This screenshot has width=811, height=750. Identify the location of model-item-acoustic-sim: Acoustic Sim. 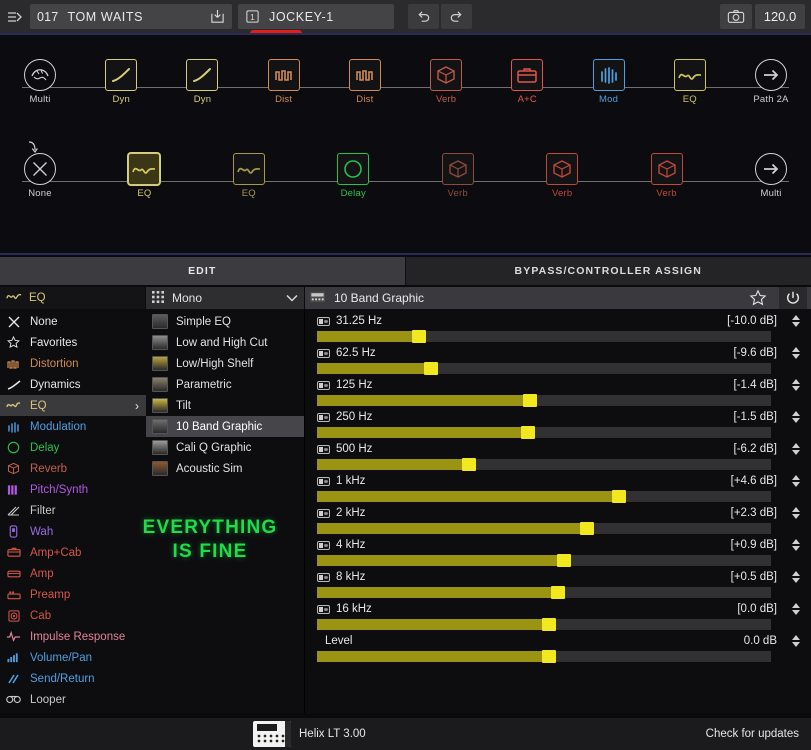
(225, 468).